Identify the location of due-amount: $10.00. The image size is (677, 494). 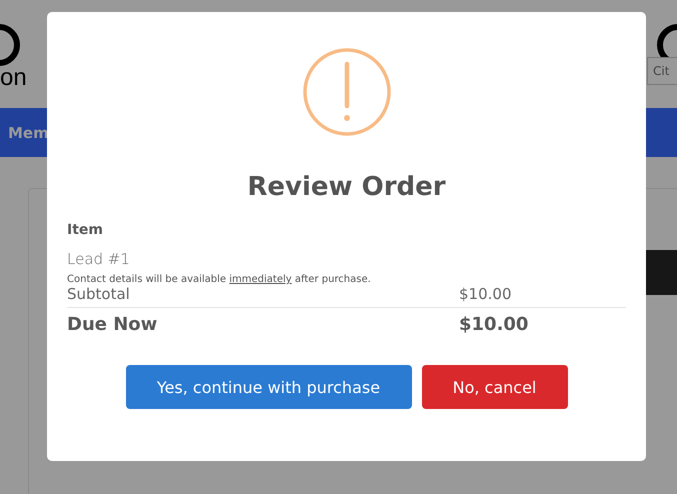
(494, 324).